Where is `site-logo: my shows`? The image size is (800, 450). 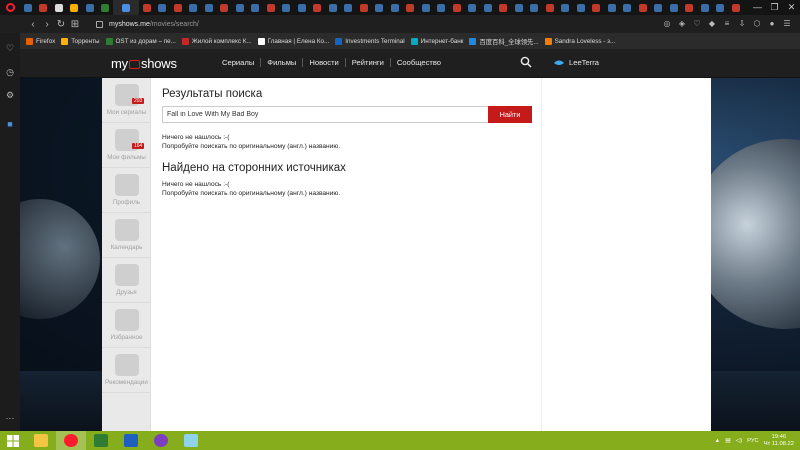 site-logo: my shows is located at coordinates (144, 63).